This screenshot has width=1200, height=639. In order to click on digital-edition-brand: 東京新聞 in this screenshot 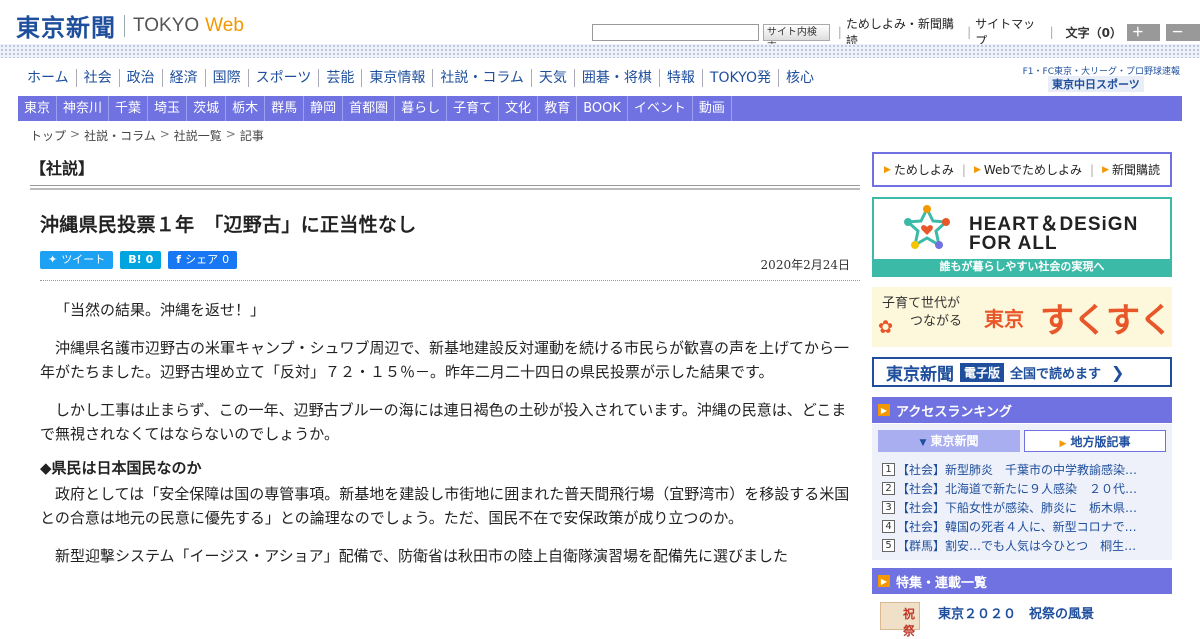, I will do `click(920, 374)`.